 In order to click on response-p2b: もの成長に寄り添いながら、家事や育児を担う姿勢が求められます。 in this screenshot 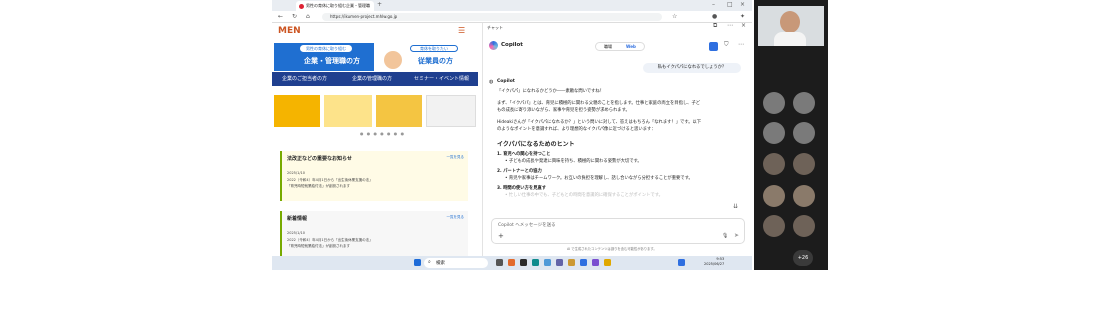, I will do `click(563, 110)`.